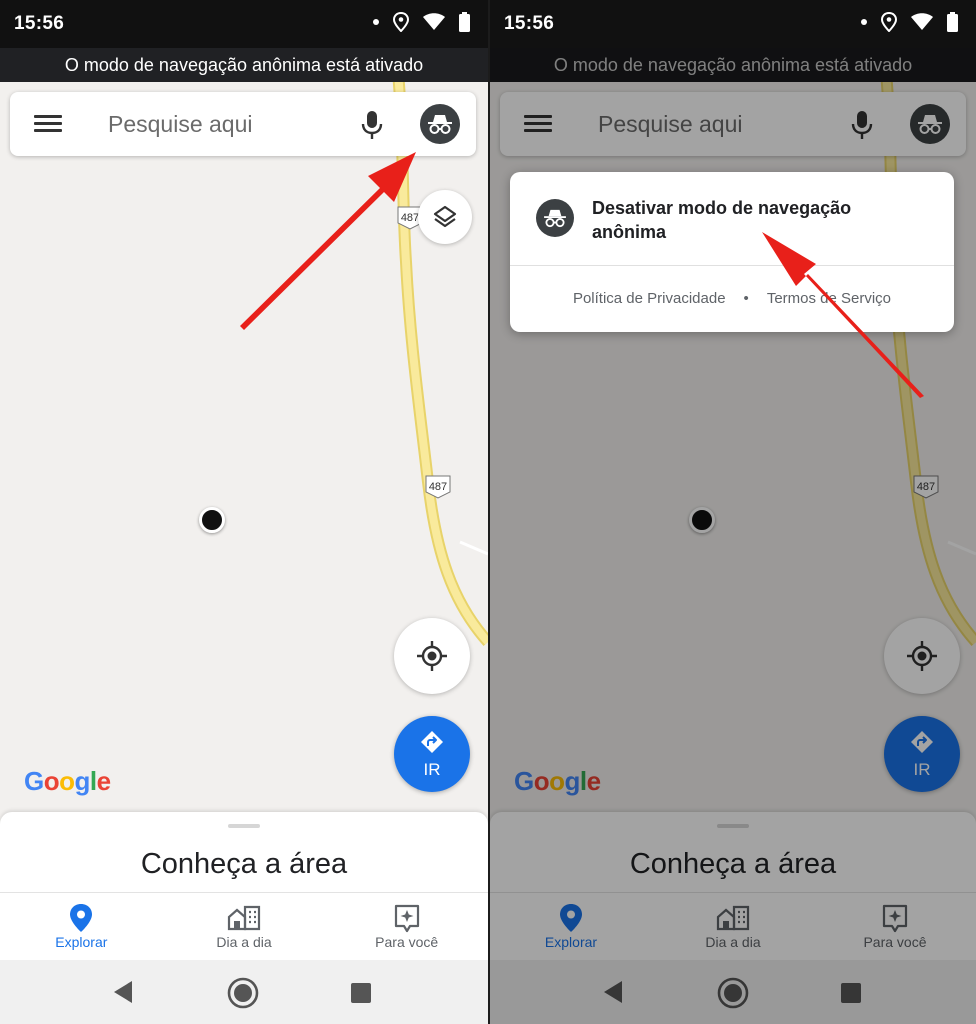 The width and height of the screenshot is (976, 1024). I want to click on popup-incognito-avatar, so click(555, 218).